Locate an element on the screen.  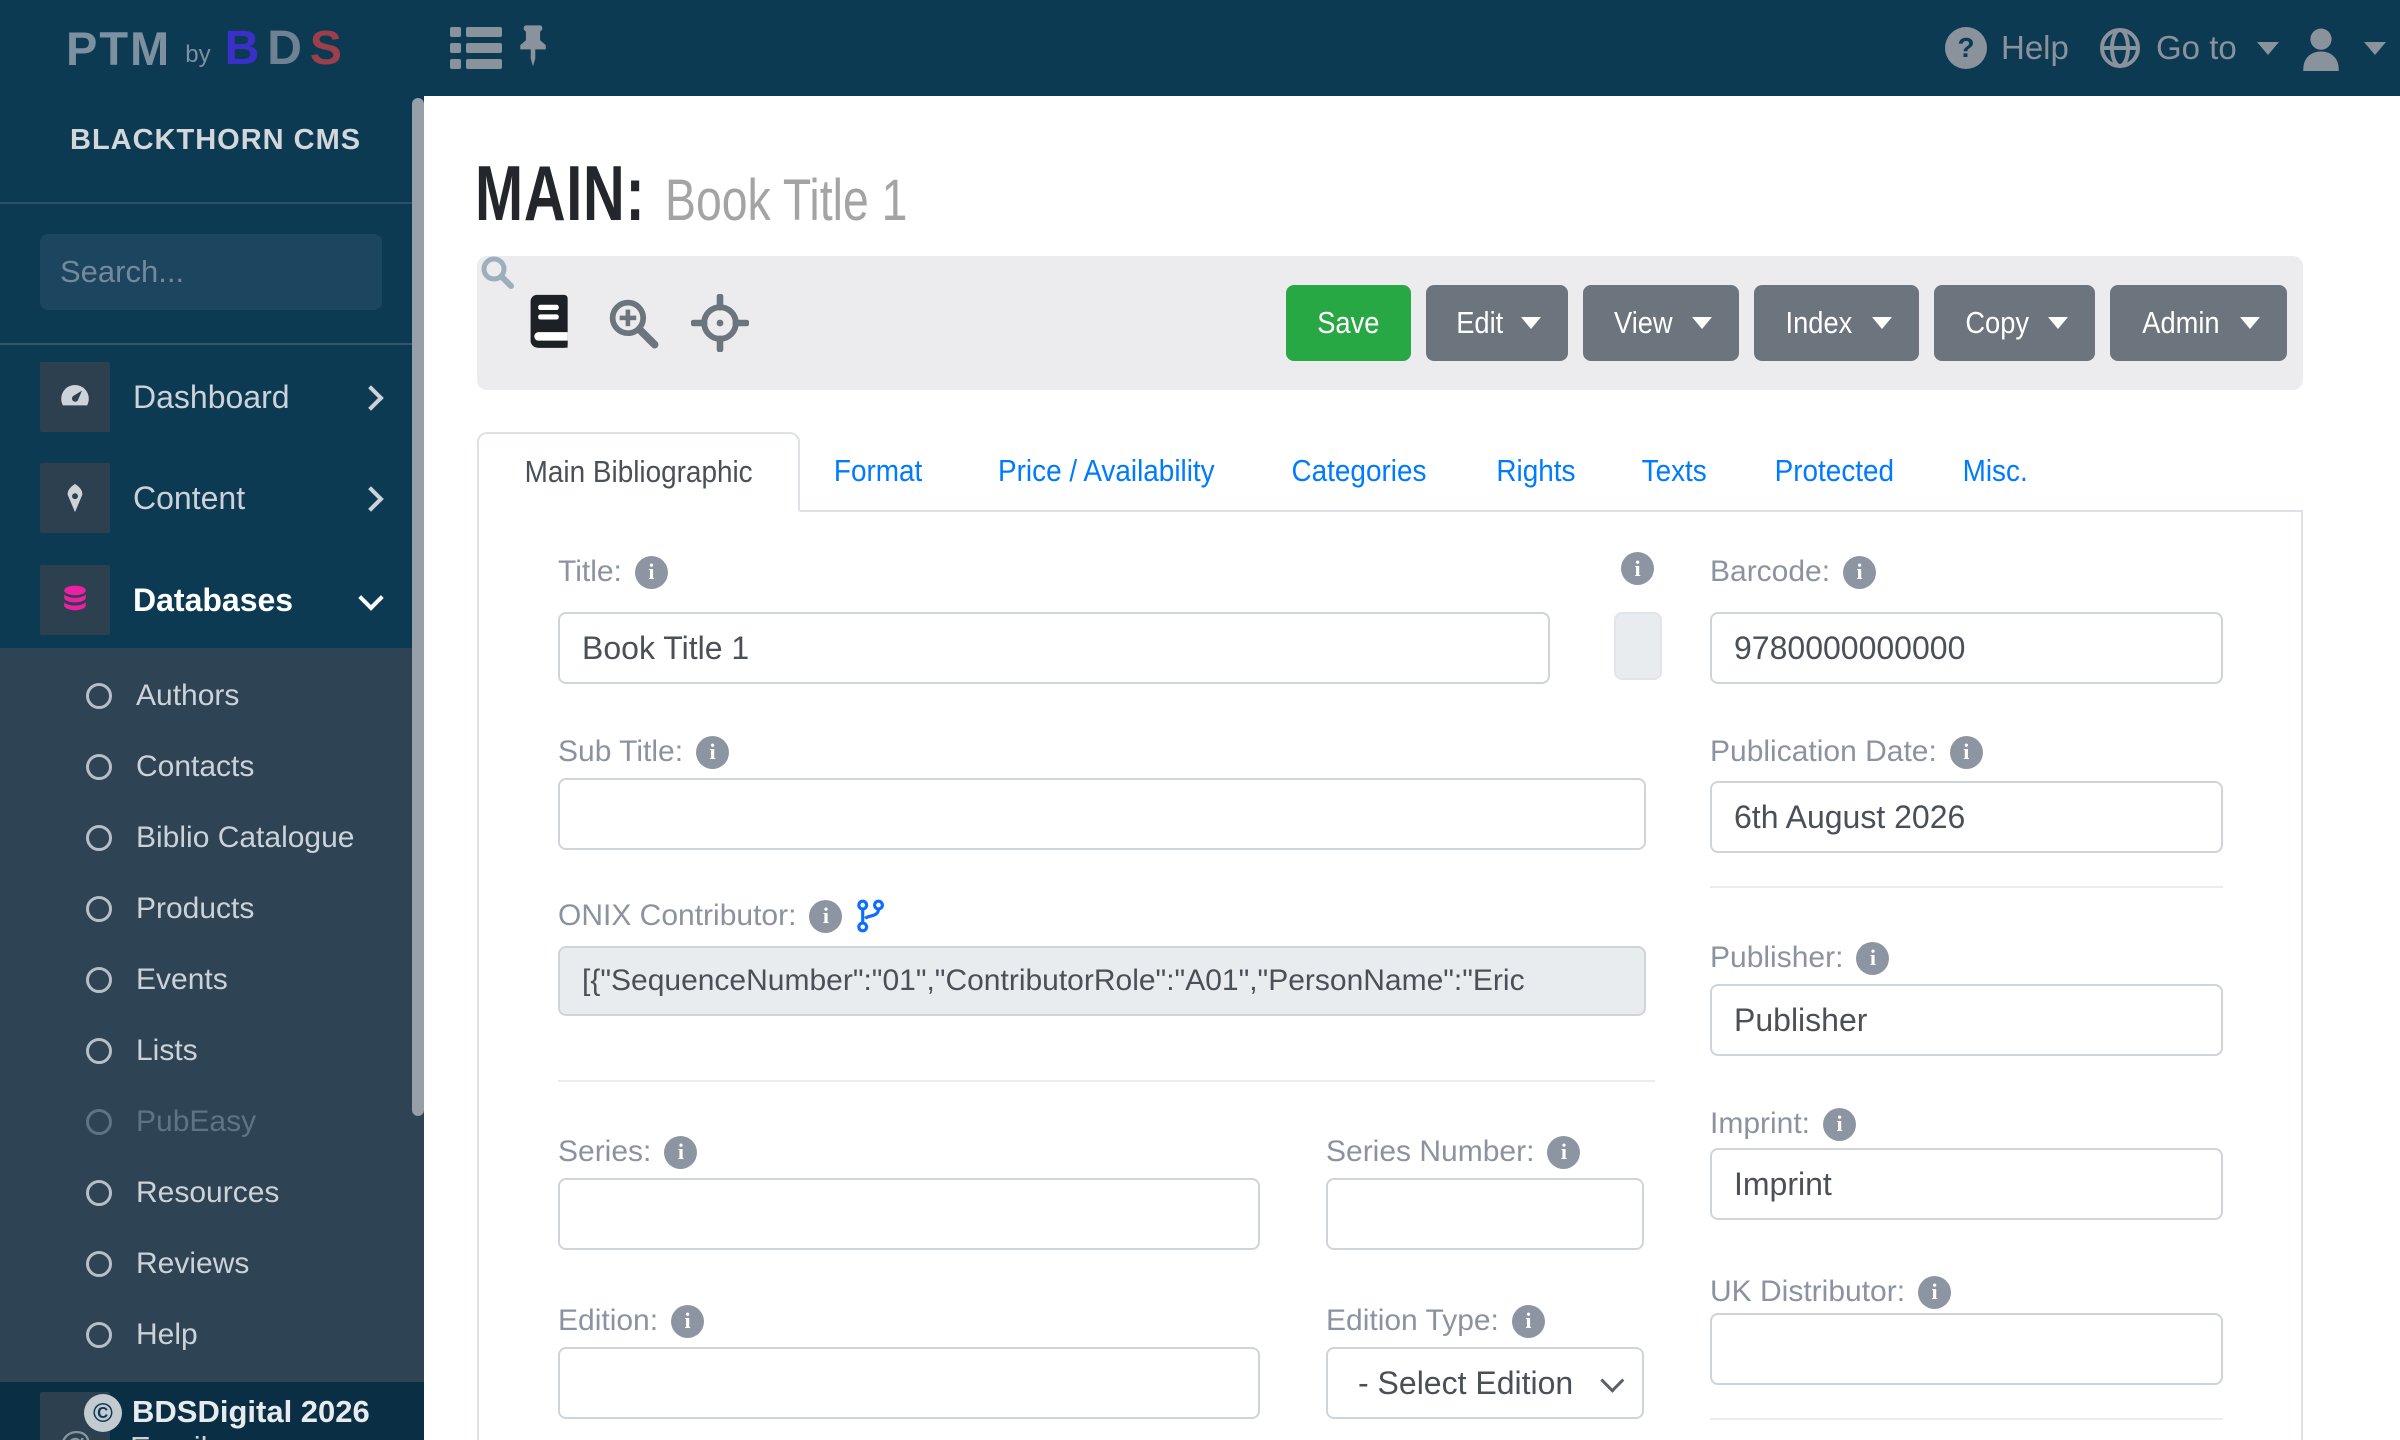
sidebar-item-databases: Databases is located at coordinates (212, 600).